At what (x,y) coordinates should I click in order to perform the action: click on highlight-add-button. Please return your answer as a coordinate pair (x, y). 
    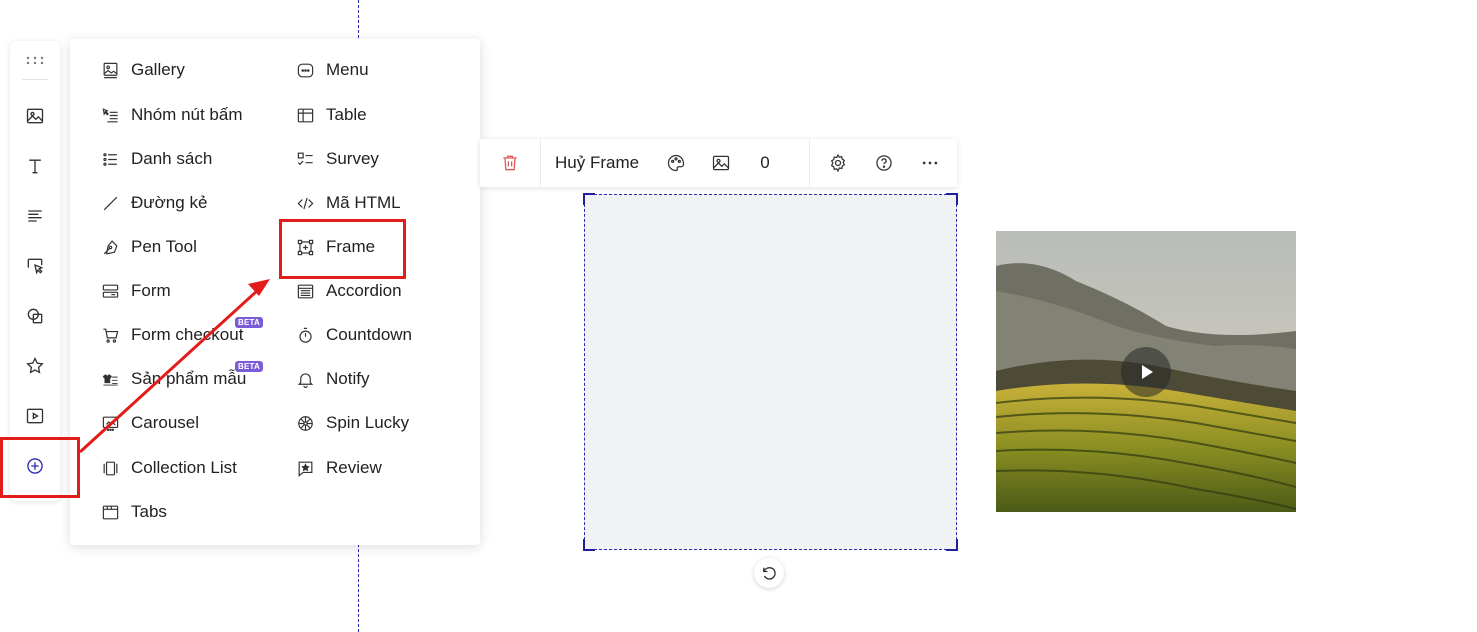
    Looking at the image, I should click on (40, 467).